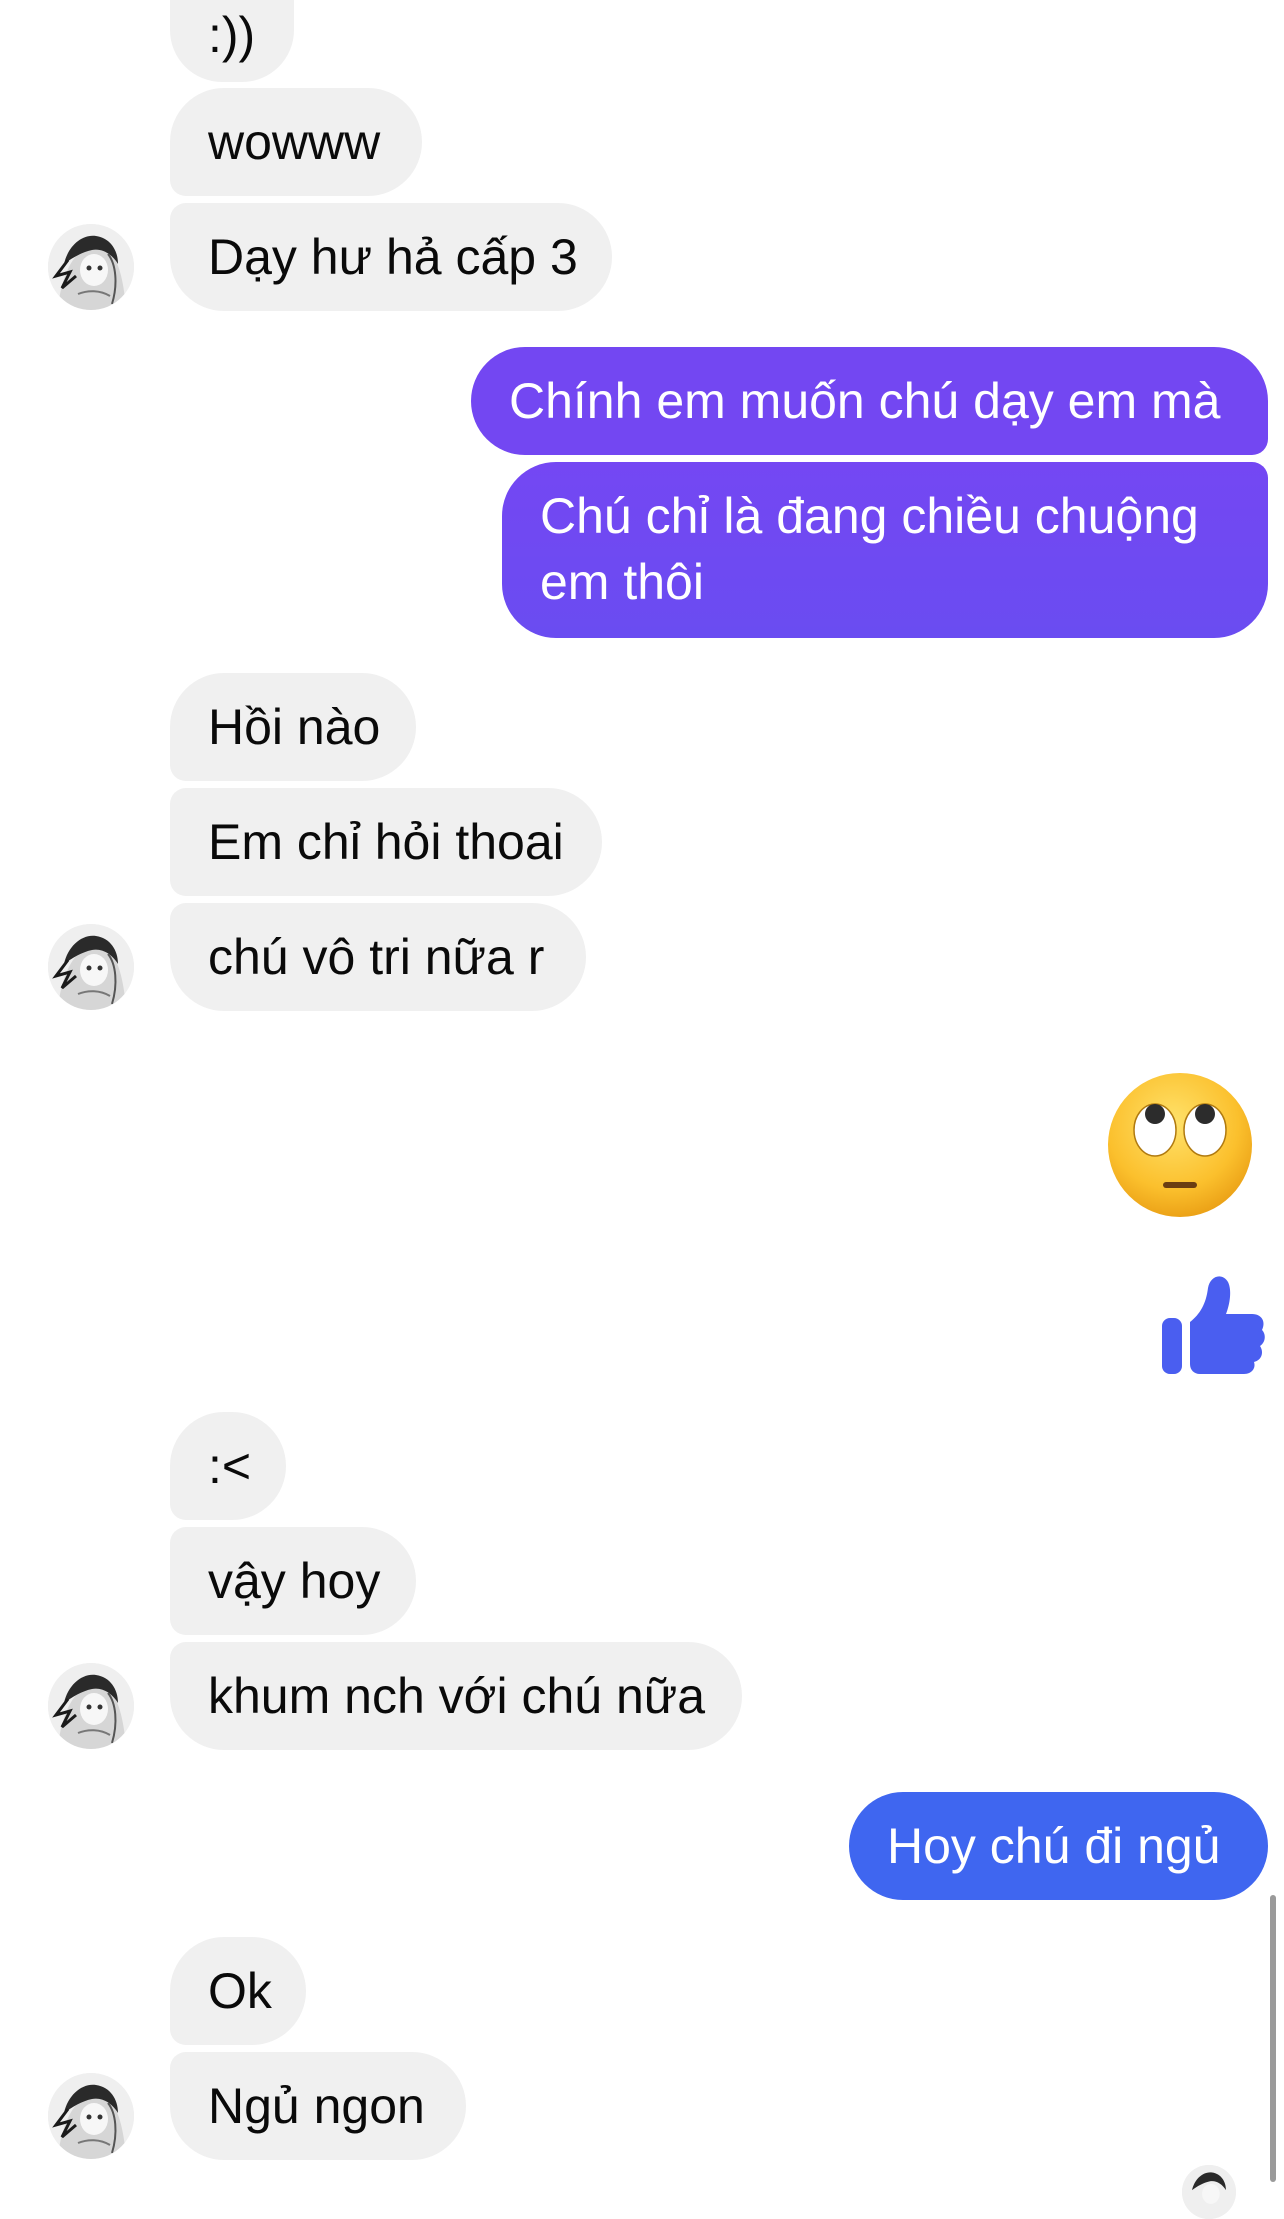  Describe the element at coordinates (1054, 1846) in the screenshot. I see `message-text: Hoy chú đi ngủ` at that location.